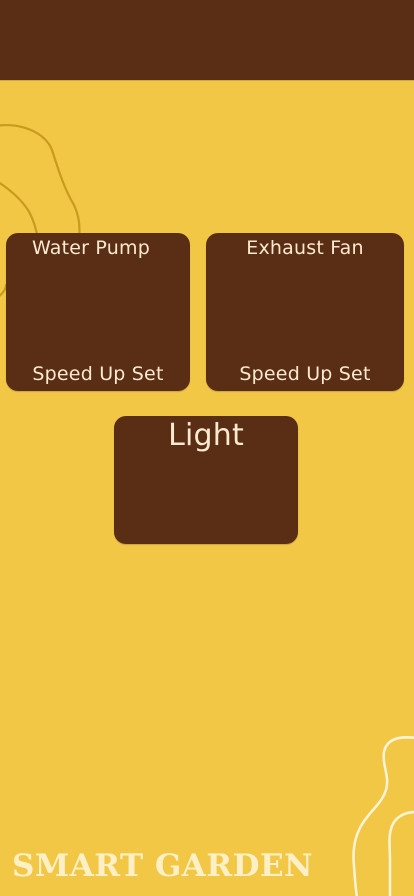  I want to click on water-pump-card: Water Pump Speed Up Set, so click(98, 312).